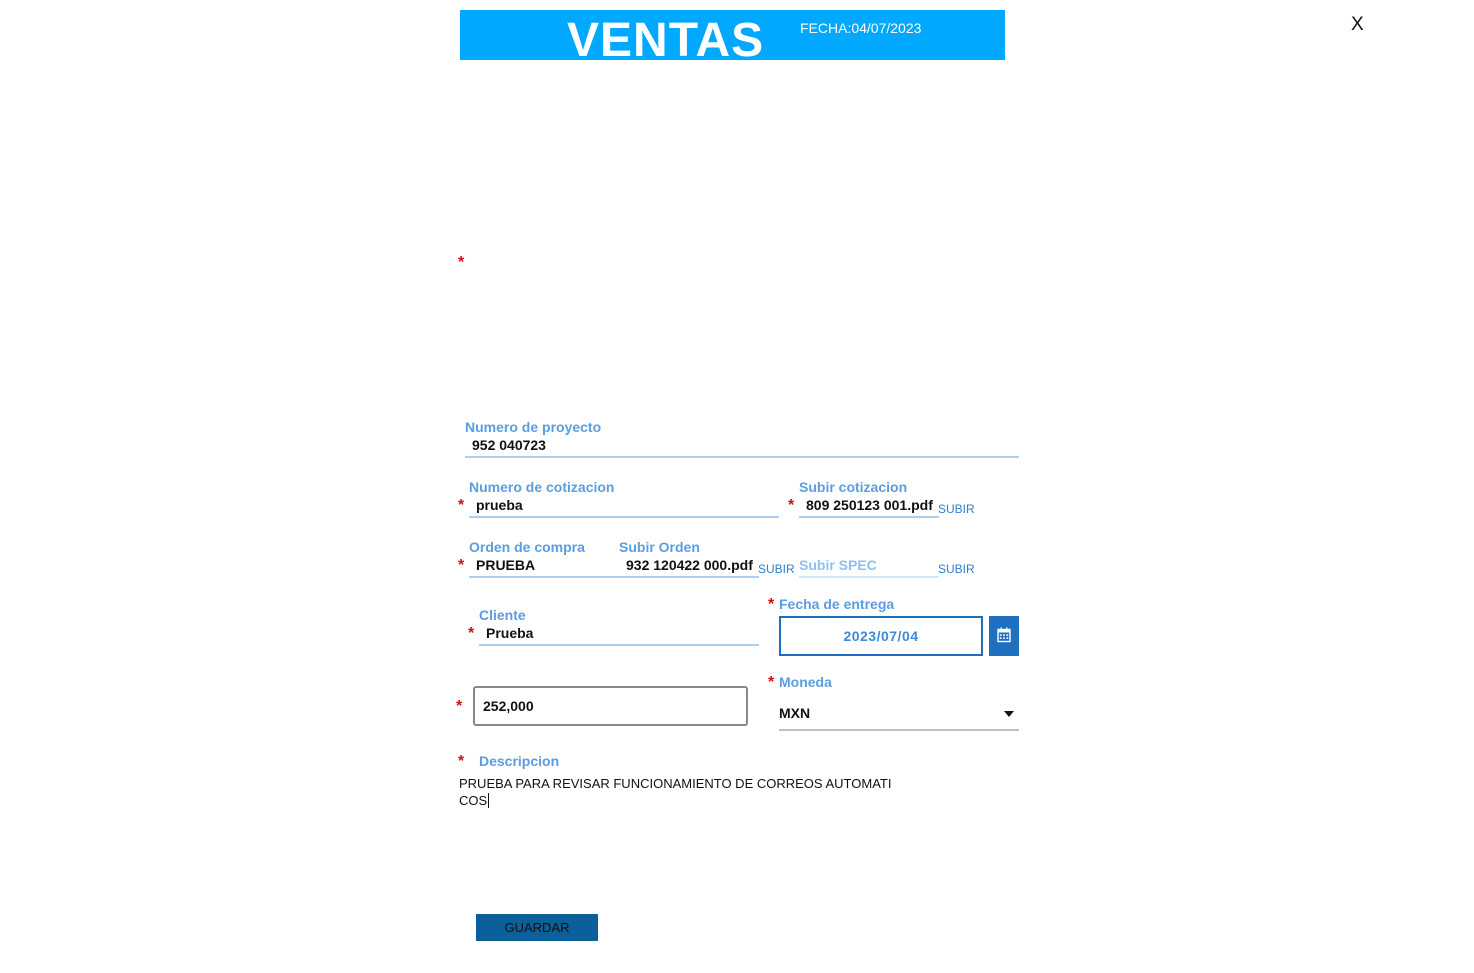  Describe the element at coordinates (956, 509) in the screenshot. I see `subir-cotizacion-button: SUBIR` at that location.